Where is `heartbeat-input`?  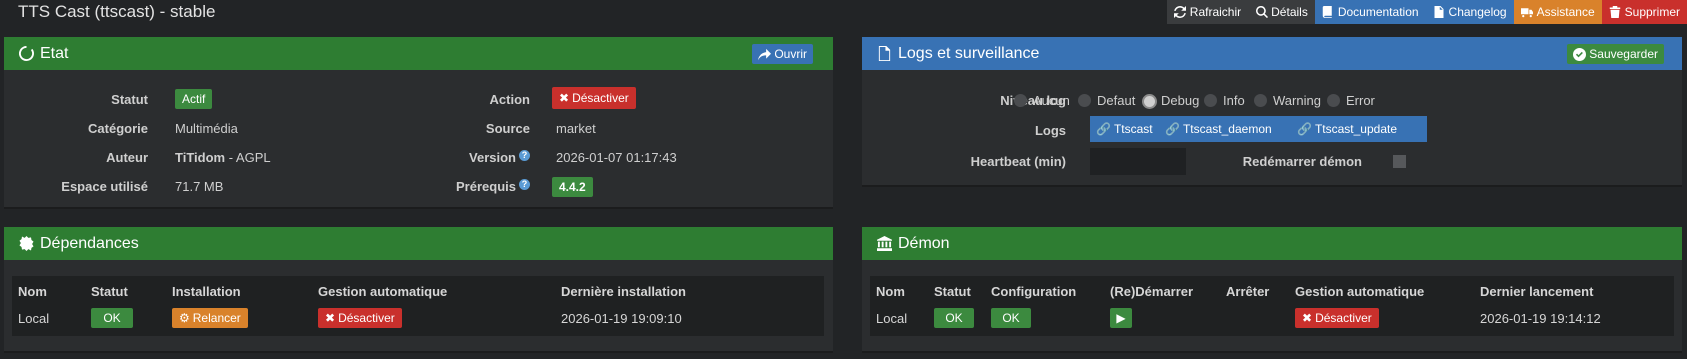
heartbeat-input is located at coordinates (1138, 161).